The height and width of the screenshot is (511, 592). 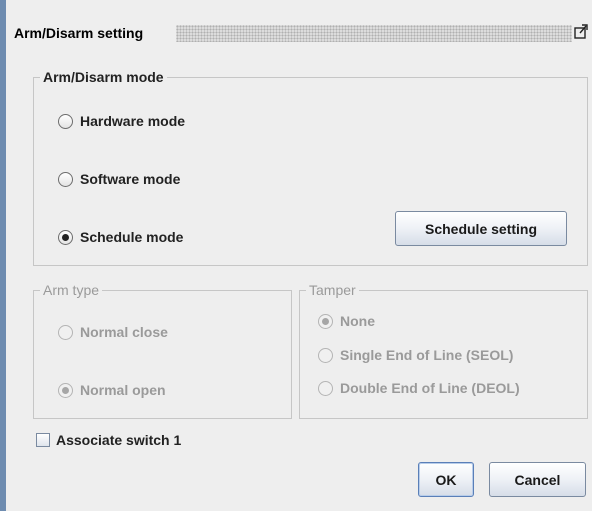 What do you see at coordinates (123, 390) in the screenshot?
I see `normal-open-label: Normal open` at bounding box center [123, 390].